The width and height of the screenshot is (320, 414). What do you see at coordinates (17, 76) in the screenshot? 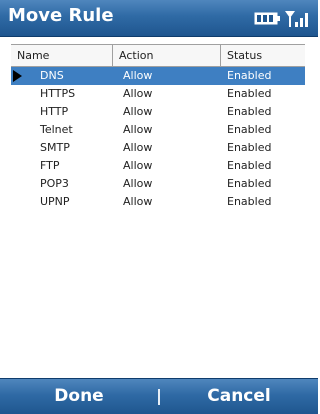
I see `selection-arrow-icon` at bounding box center [17, 76].